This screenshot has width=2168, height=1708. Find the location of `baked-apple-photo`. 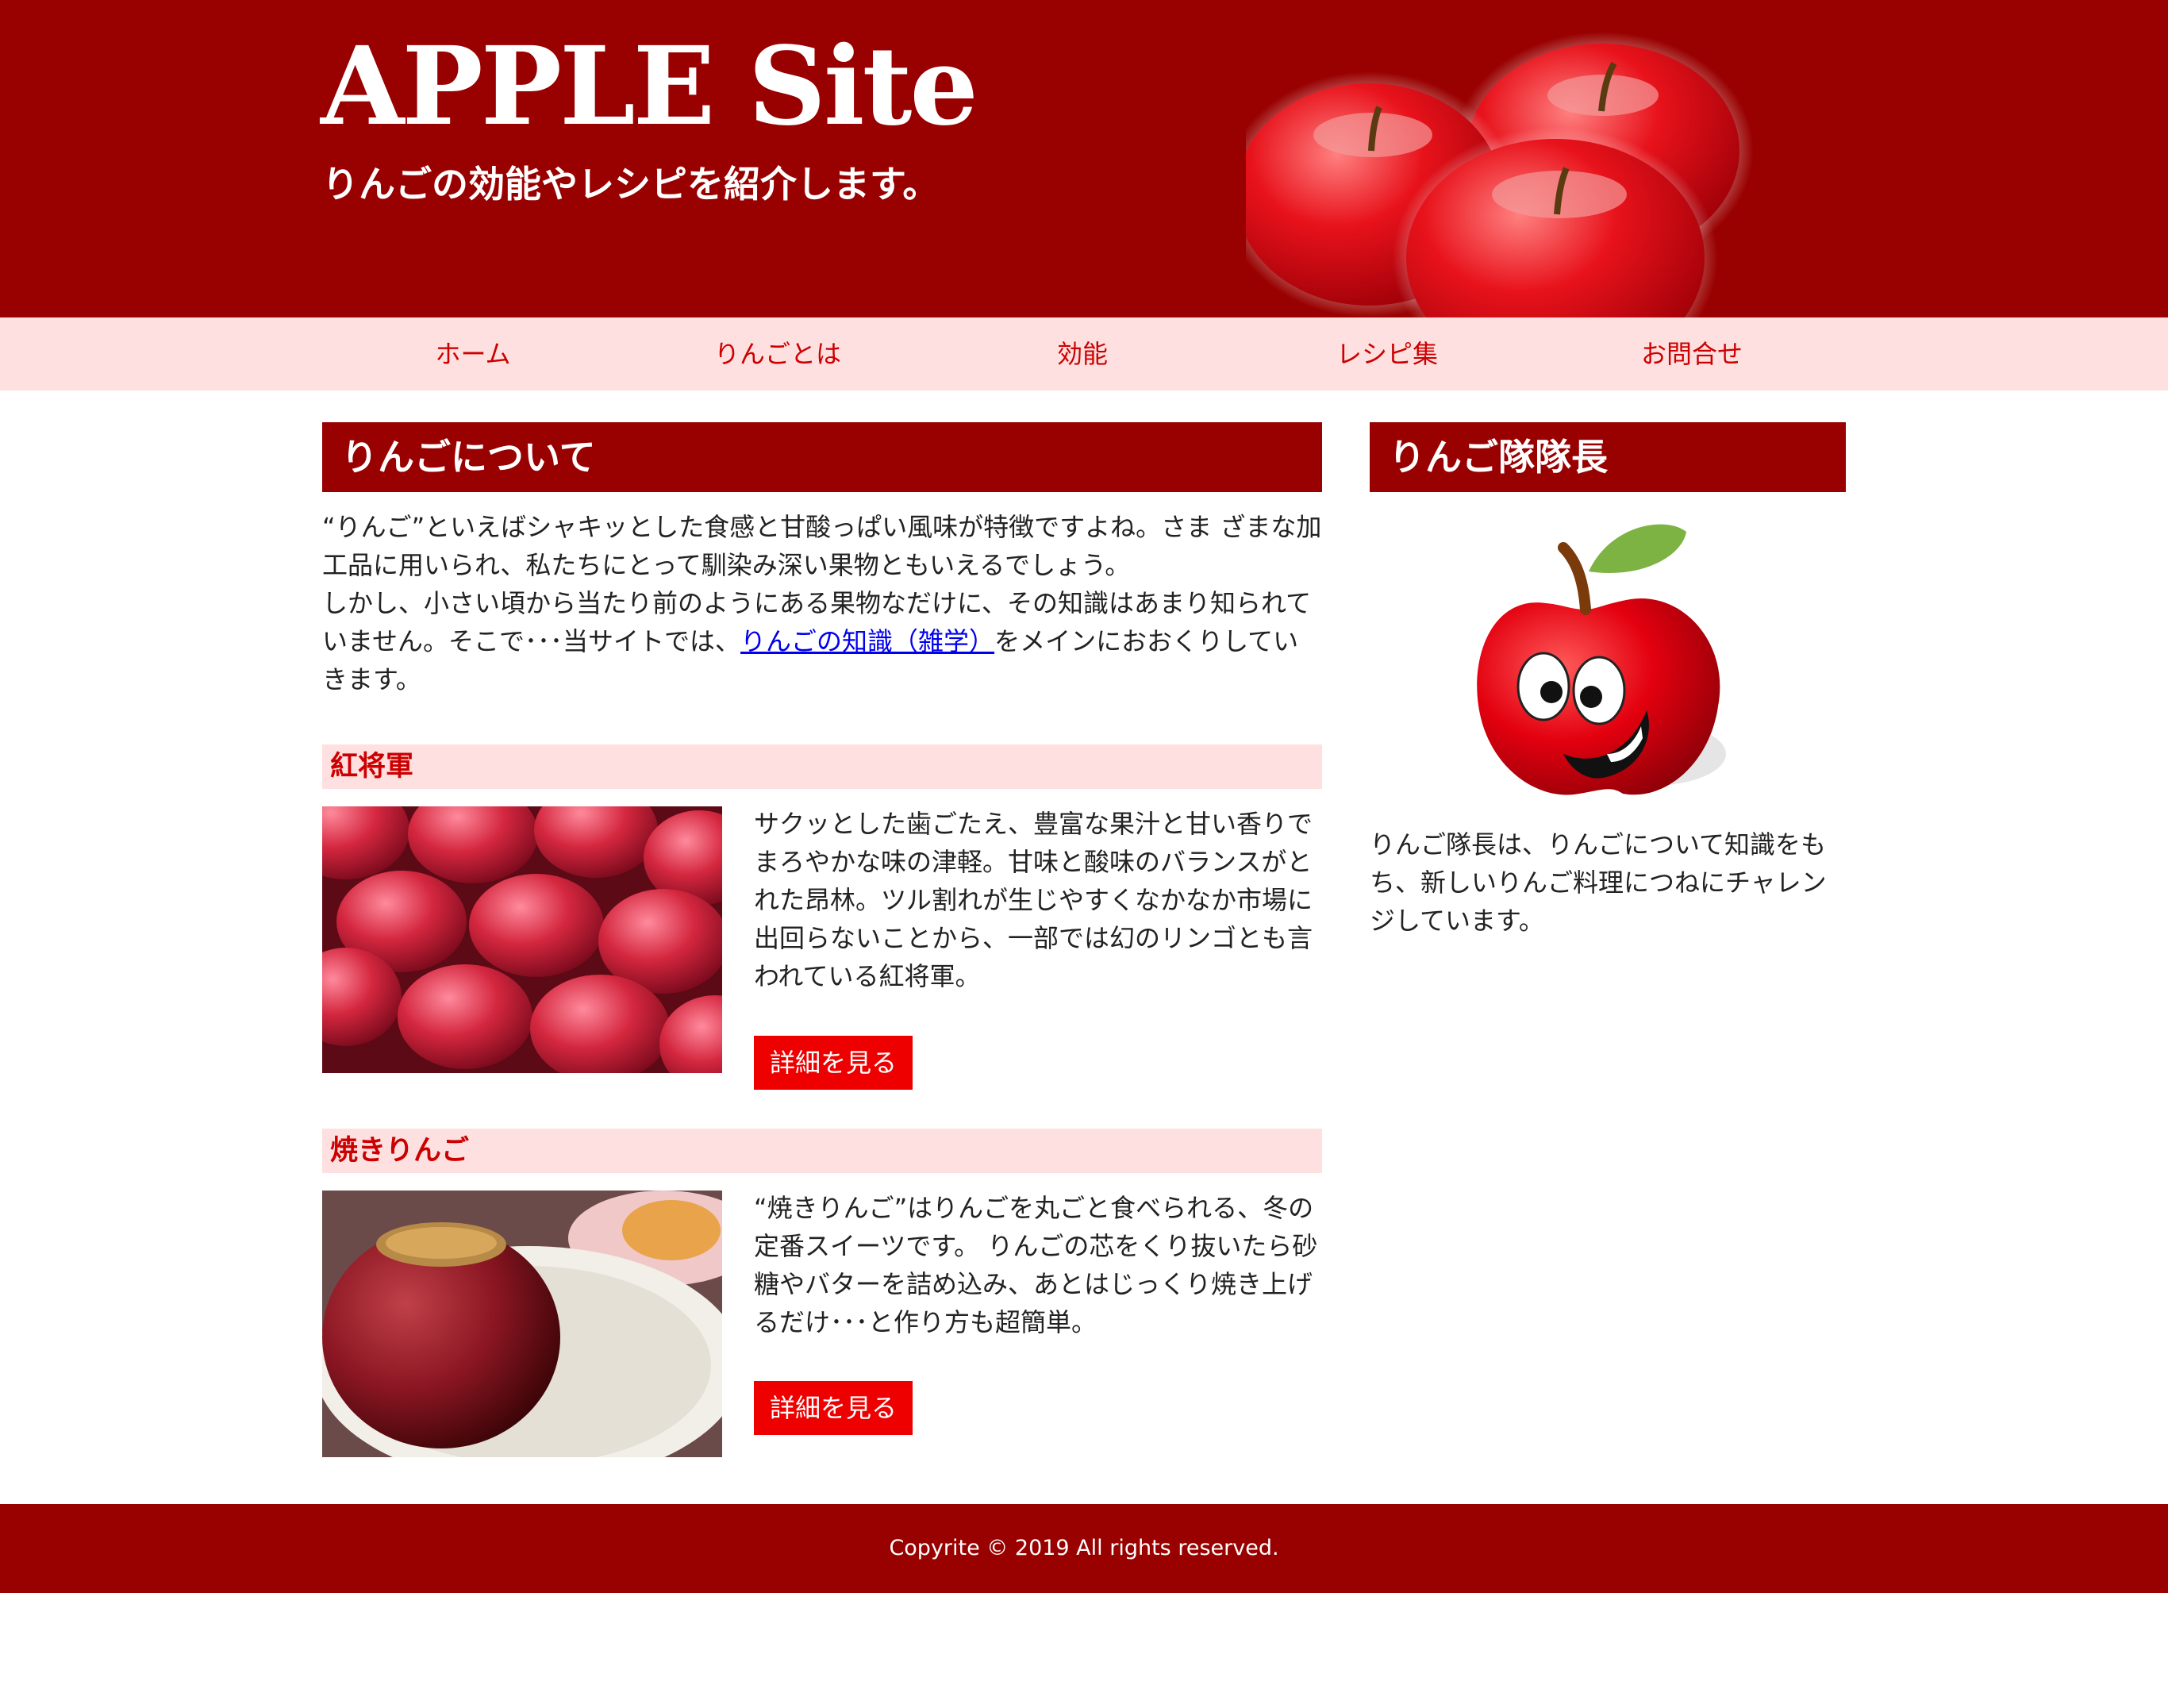

baked-apple-photo is located at coordinates (522, 1324).